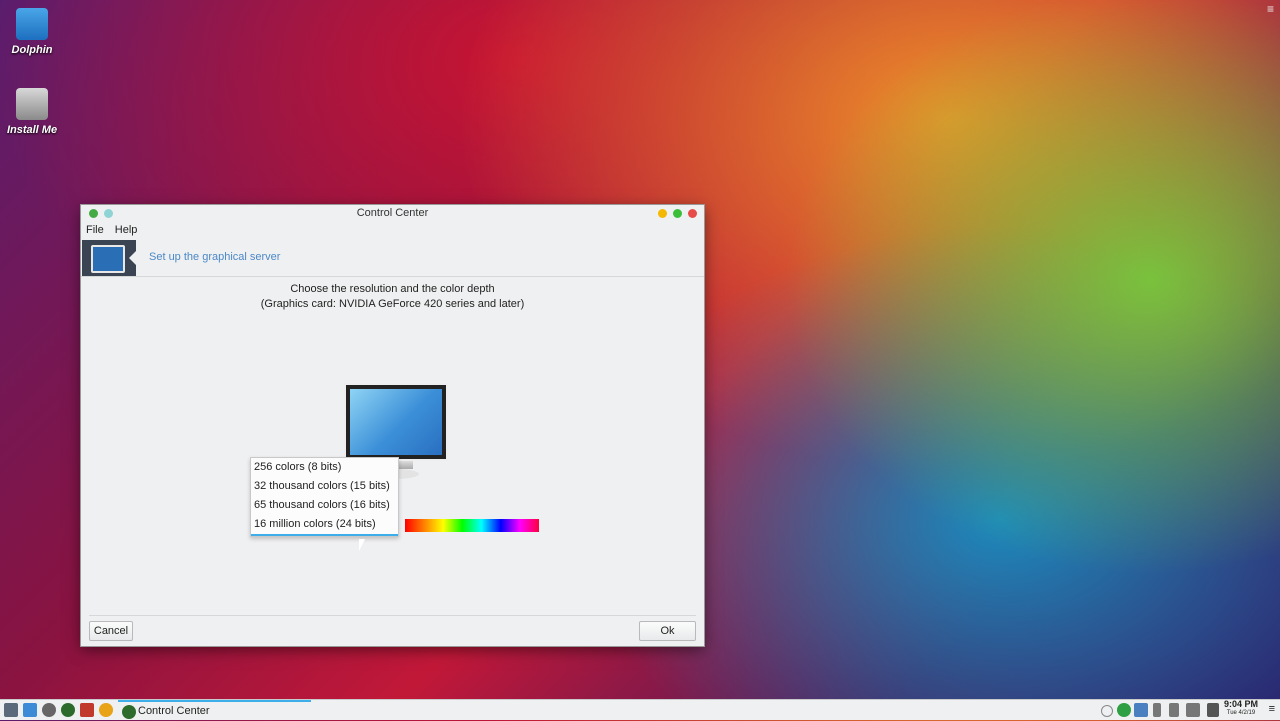 The image size is (1280, 721). Describe the element at coordinates (692, 213) in the screenshot. I see `close-button` at that location.